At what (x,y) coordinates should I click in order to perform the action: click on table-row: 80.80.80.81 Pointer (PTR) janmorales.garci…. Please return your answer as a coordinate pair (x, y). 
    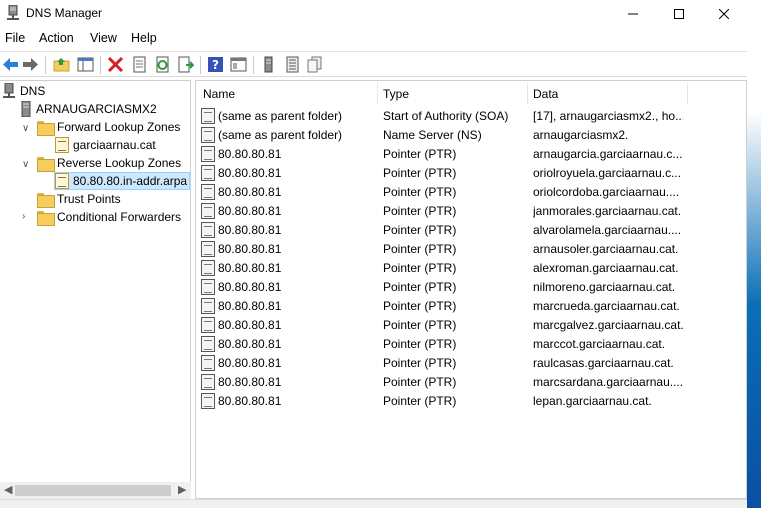
    Looking at the image, I should click on (471, 211).